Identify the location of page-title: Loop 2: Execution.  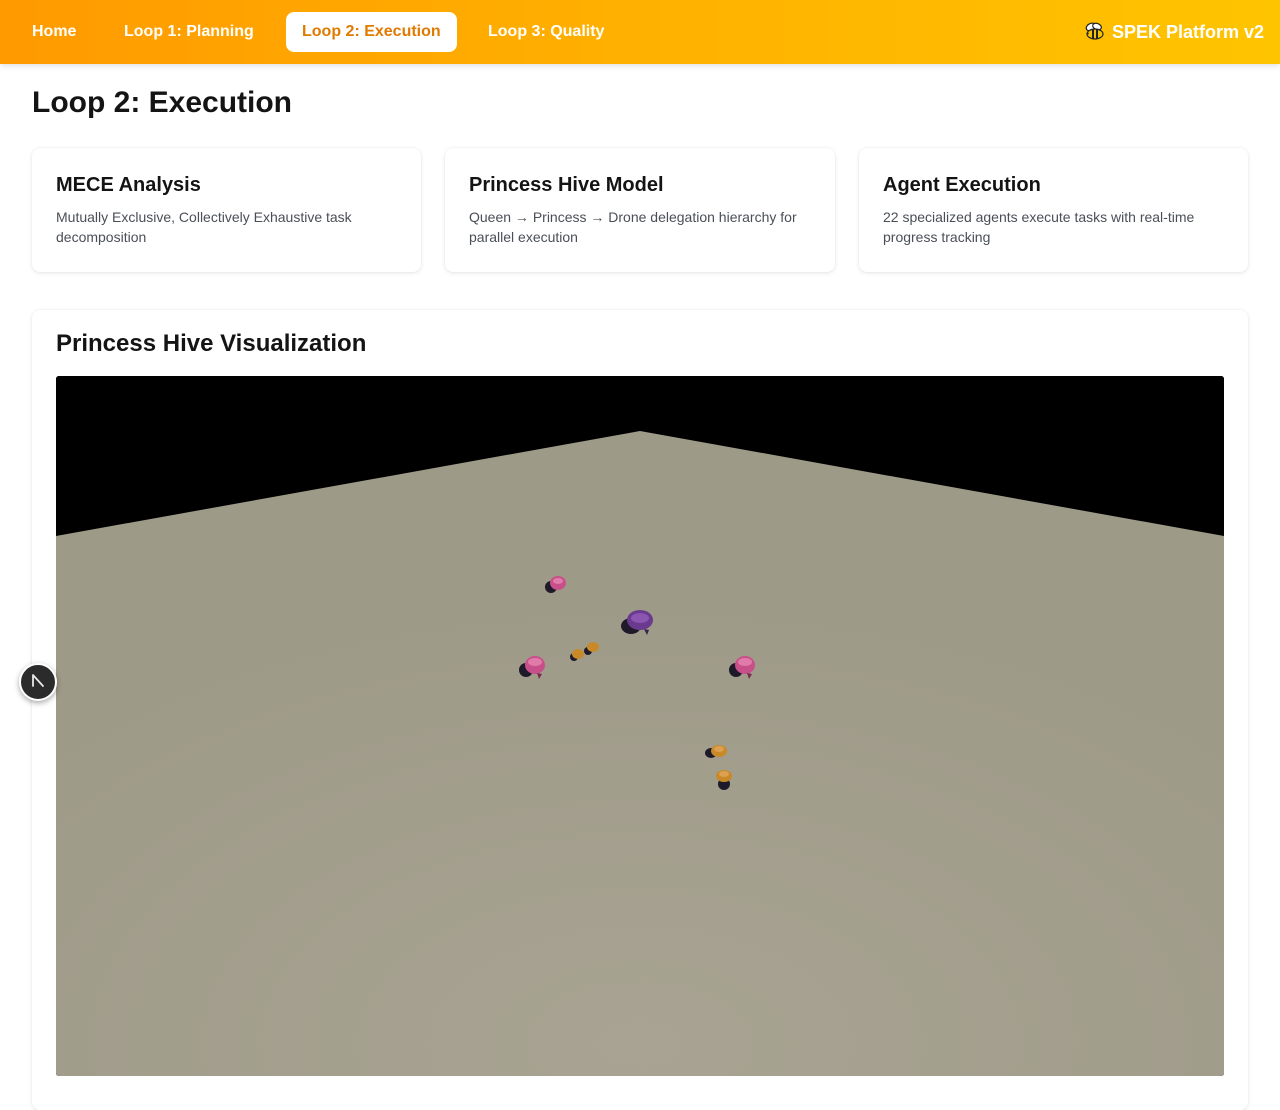
(162, 102).